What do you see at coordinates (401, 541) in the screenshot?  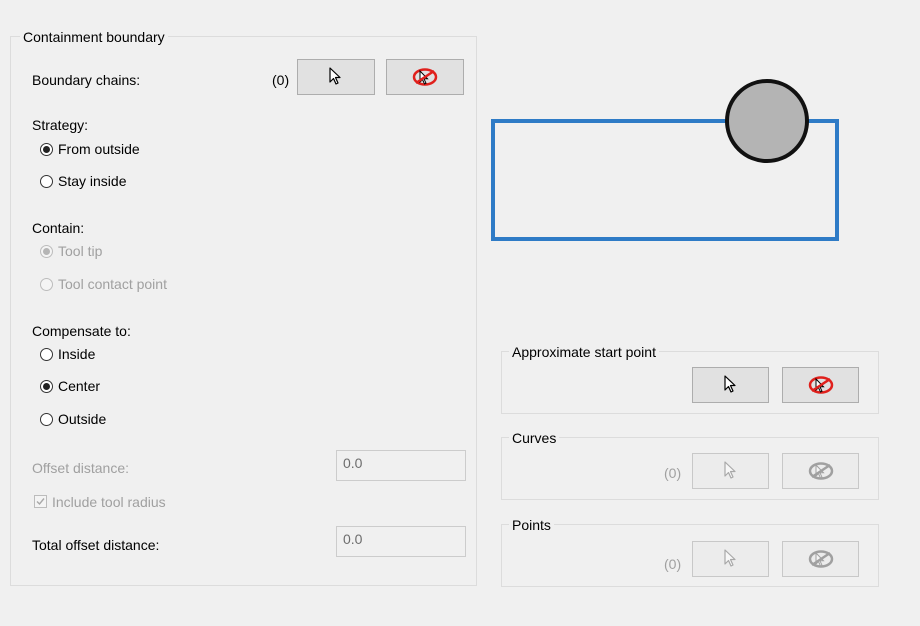 I see `total-offset-distance-input: 0.0` at bounding box center [401, 541].